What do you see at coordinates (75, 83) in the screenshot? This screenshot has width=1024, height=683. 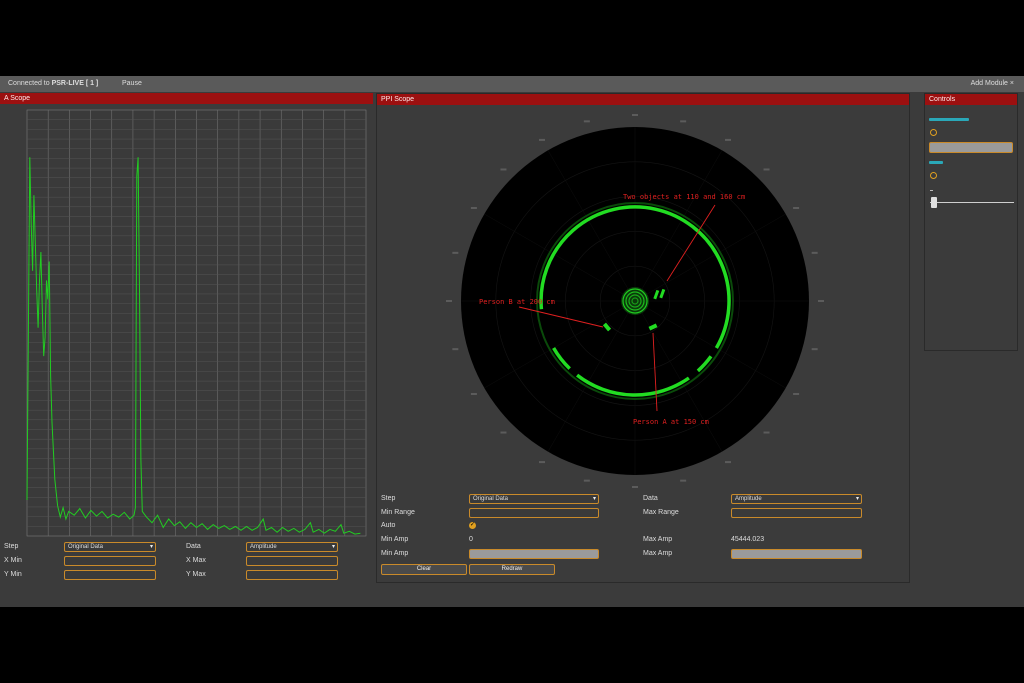 I see `connection-target: PSR-LIVE [ 1 ]` at bounding box center [75, 83].